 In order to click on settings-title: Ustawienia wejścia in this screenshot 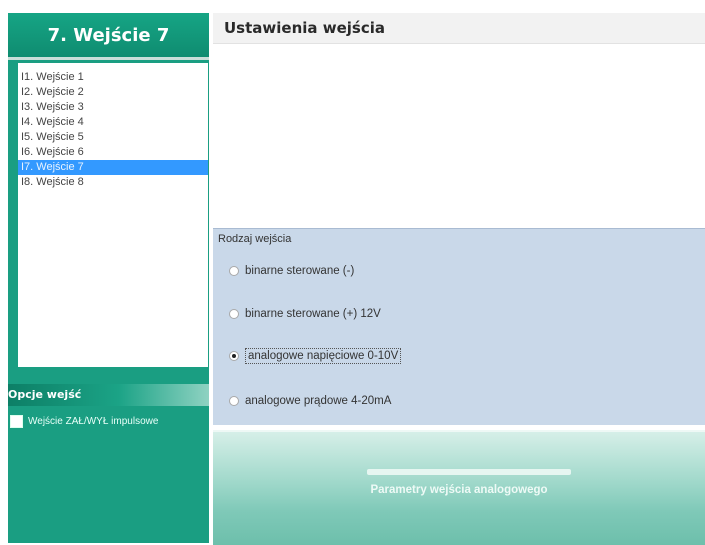, I will do `click(304, 28)`.